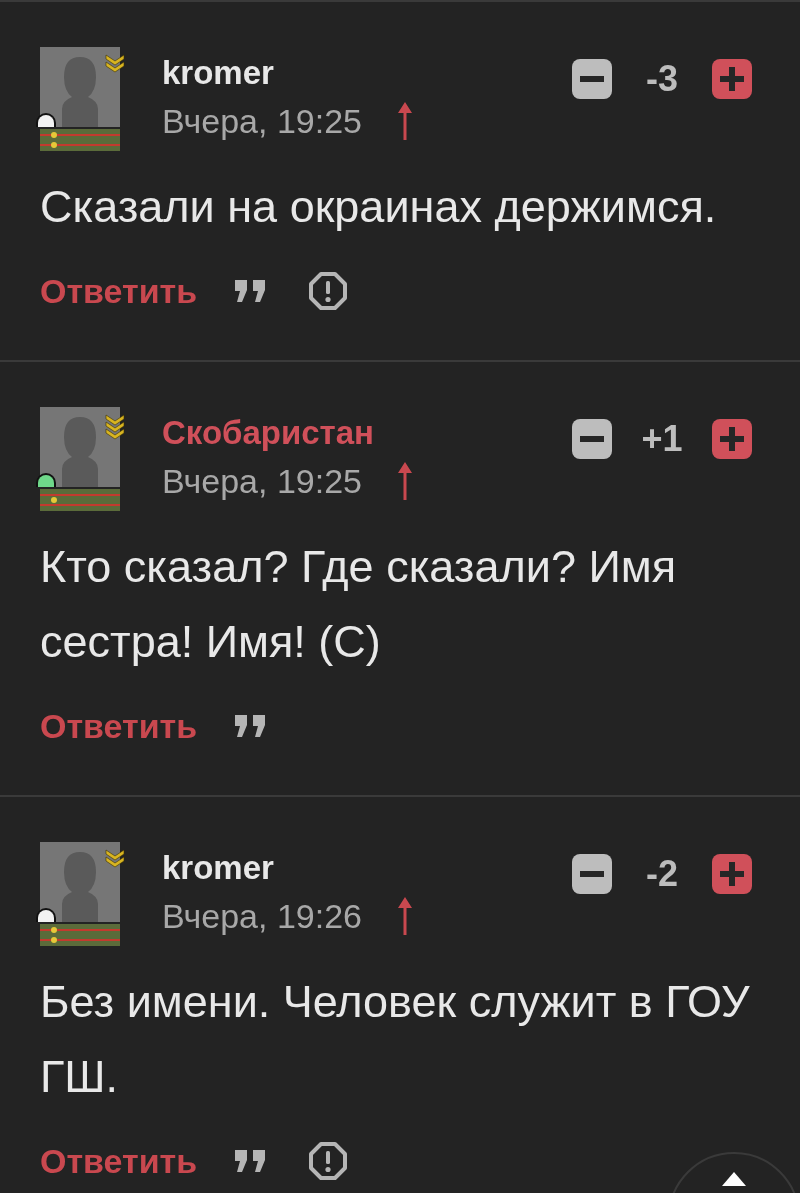 Image resolution: width=800 pixels, height=1193 pixels. What do you see at coordinates (359, 604) in the screenshot?
I see `comment-text: Кто сказал? Где сказали? Имя сестра! Имя! (С)` at bounding box center [359, 604].